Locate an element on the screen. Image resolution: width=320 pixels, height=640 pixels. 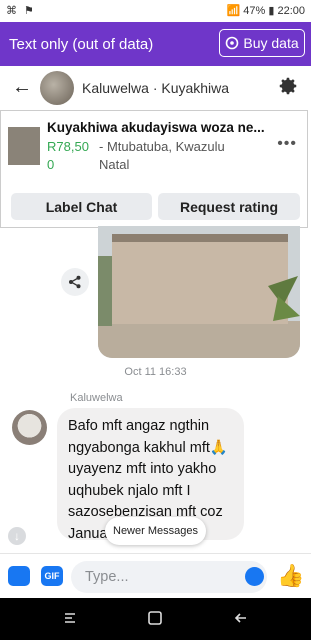
scroll-down-icon: ↓ is located at coordinates (17, 536).